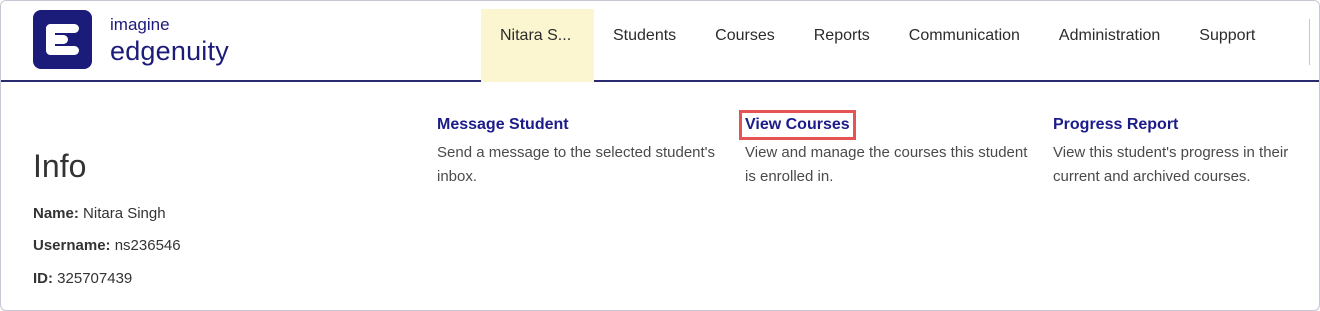  Describe the element at coordinates (1171, 152) in the screenshot. I see `progress-report-description-line1: View this student's progress in their` at that location.